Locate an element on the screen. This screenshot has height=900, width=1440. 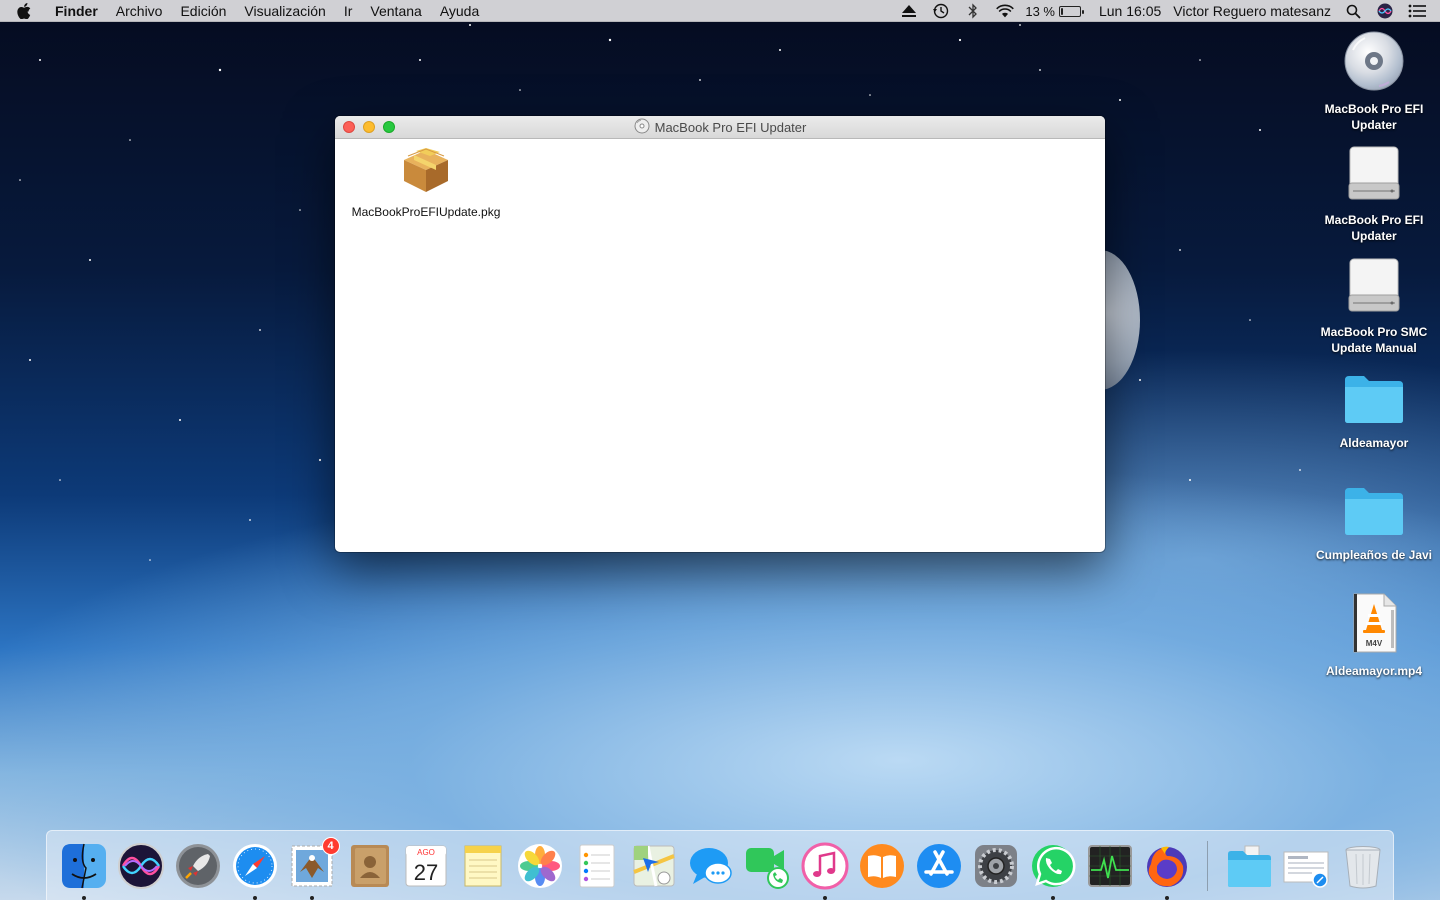
desktop-icon-label: Aldeamayor is located at coordinates (1374, 443).